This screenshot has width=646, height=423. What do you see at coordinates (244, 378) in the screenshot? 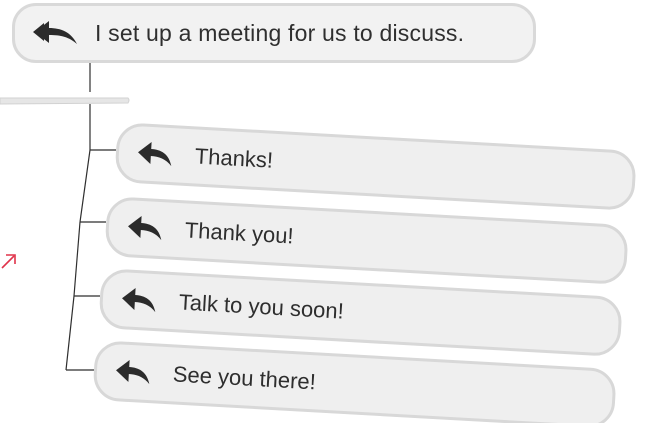
I see `smart-reply-label: See you there!` at bounding box center [244, 378].